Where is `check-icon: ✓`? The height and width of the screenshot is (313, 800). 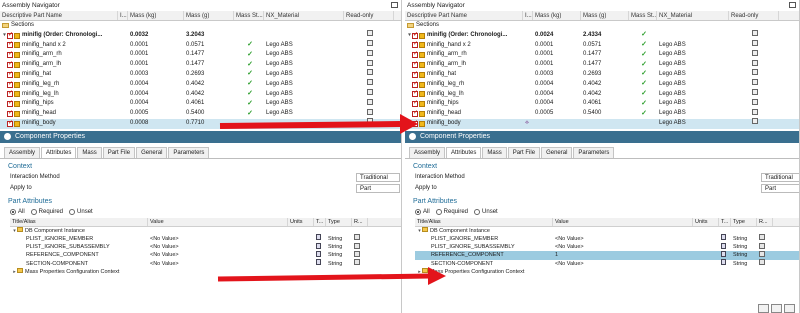
check-icon: ✓ is located at coordinates (250, 113).